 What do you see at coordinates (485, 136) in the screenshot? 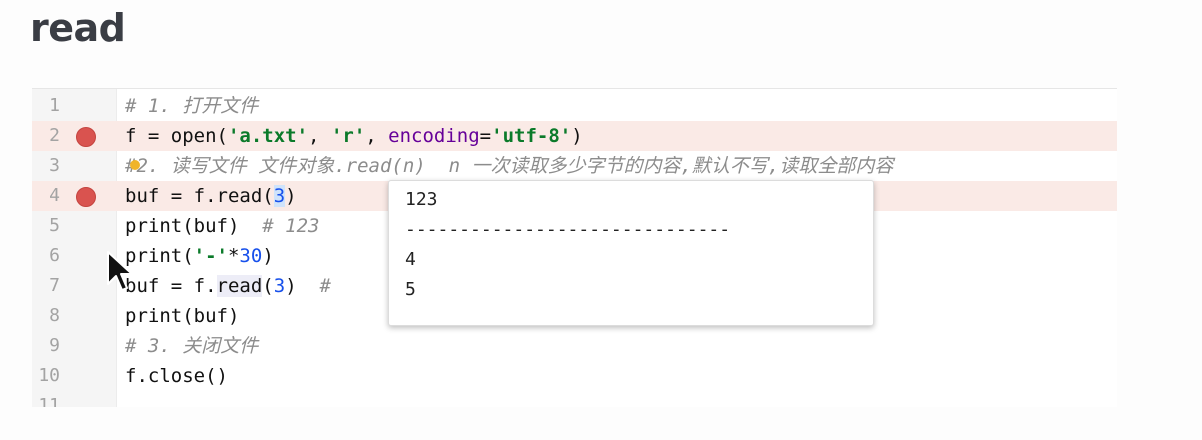
I see `code-token: =` at bounding box center [485, 136].